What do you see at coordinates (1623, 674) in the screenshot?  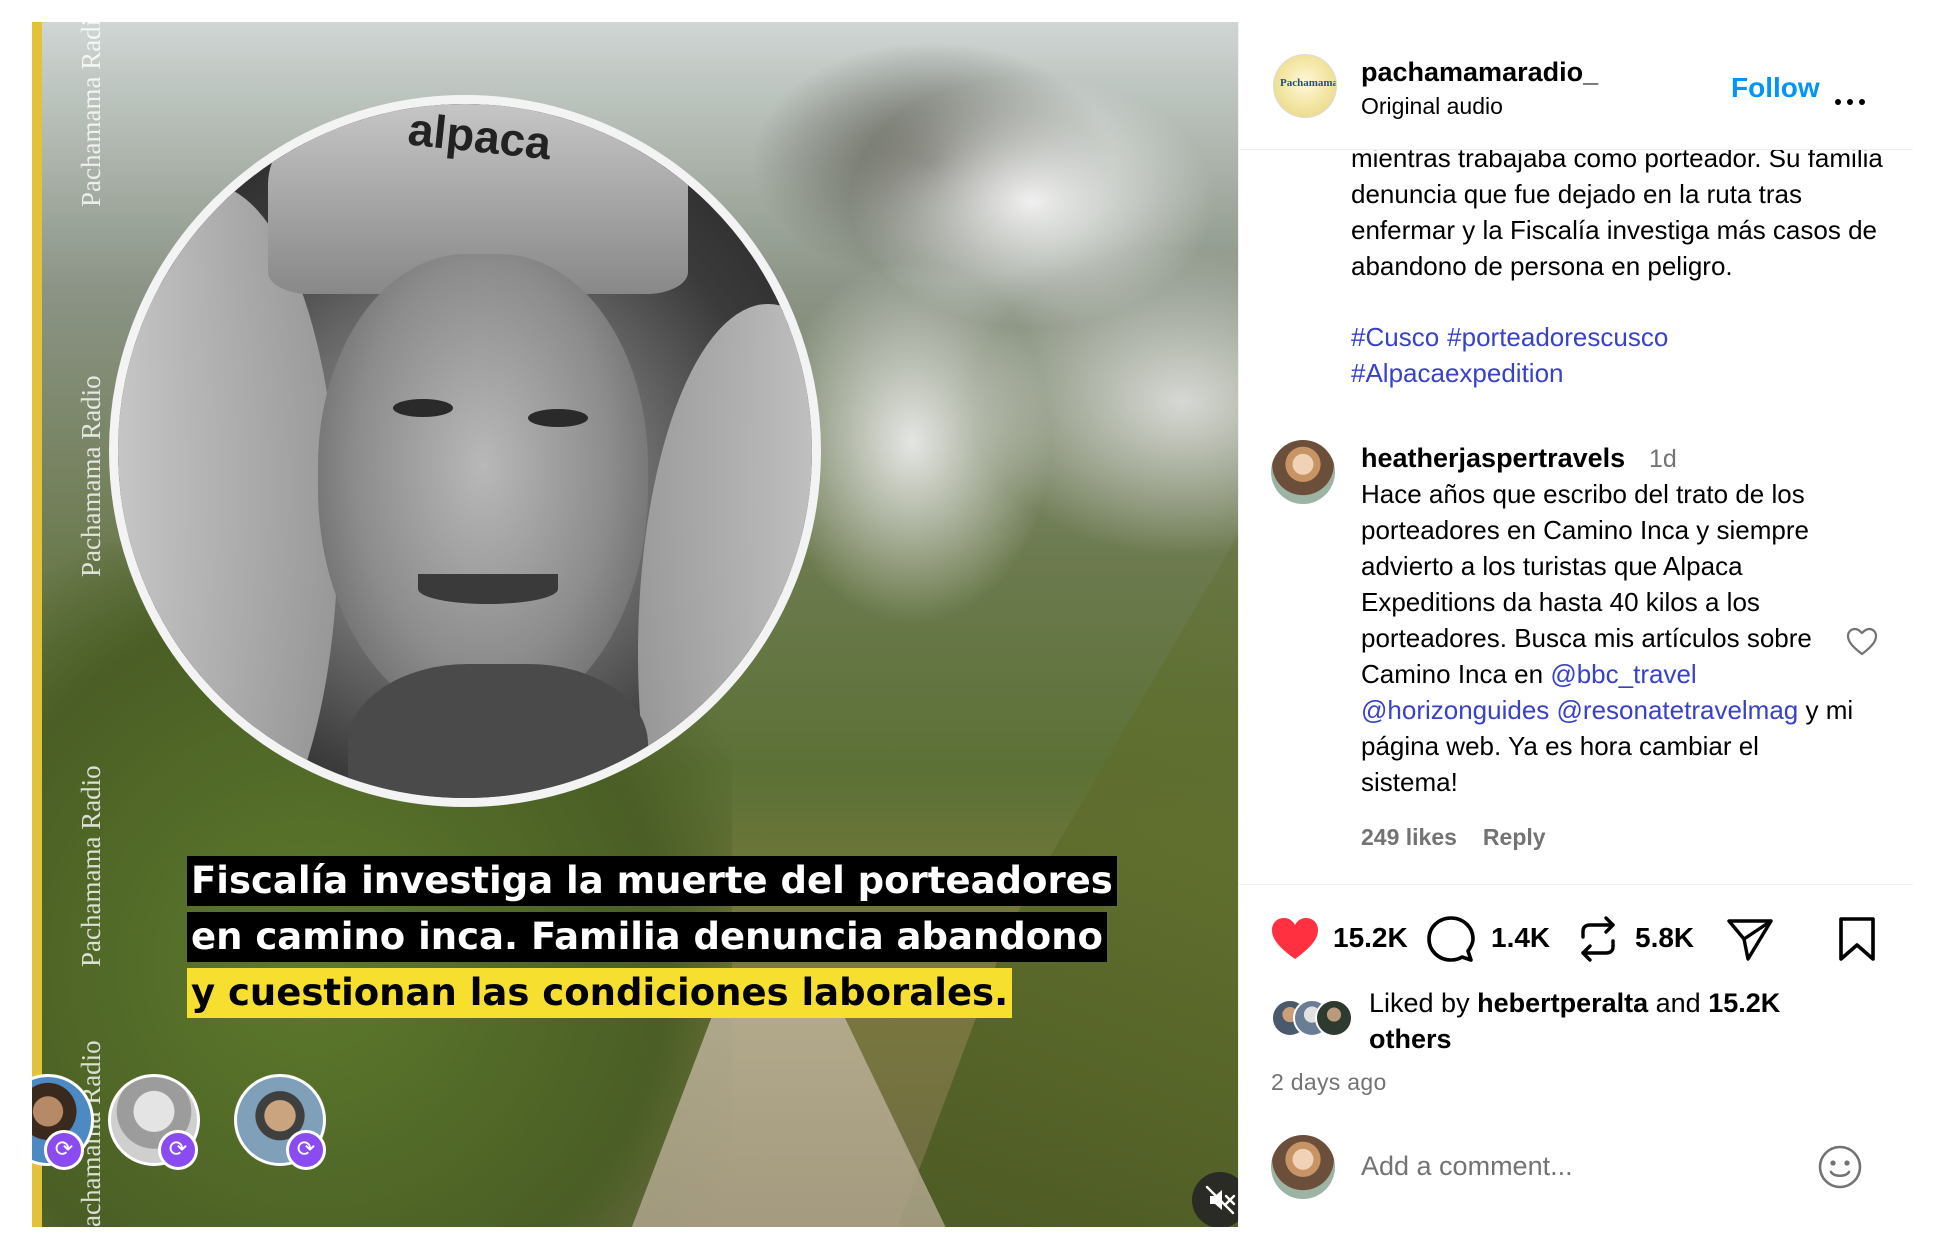 I see `mention-link: @bbc_travel` at bounding box center [1623, 674].